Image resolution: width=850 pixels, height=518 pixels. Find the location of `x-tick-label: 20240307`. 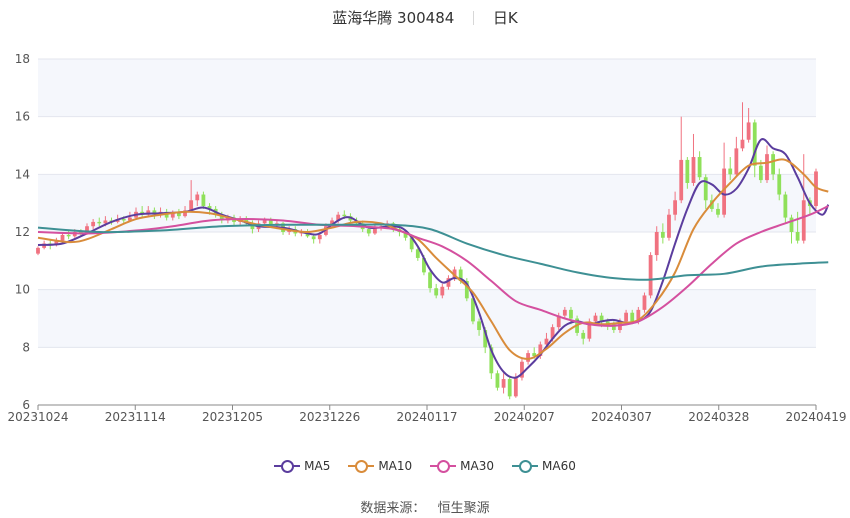

x-tick-label: 20240307 is located at coordinates (621, 417).